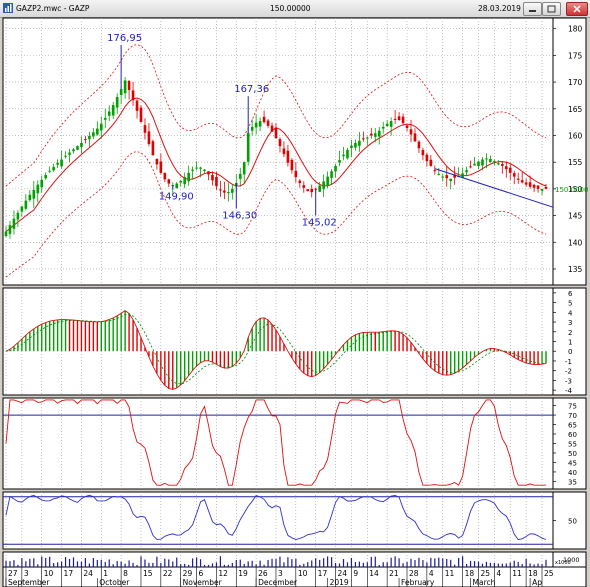 The width and height of the screenshot is (590, 587). I want to click on x-tick-label: 6, so click(201, 573).